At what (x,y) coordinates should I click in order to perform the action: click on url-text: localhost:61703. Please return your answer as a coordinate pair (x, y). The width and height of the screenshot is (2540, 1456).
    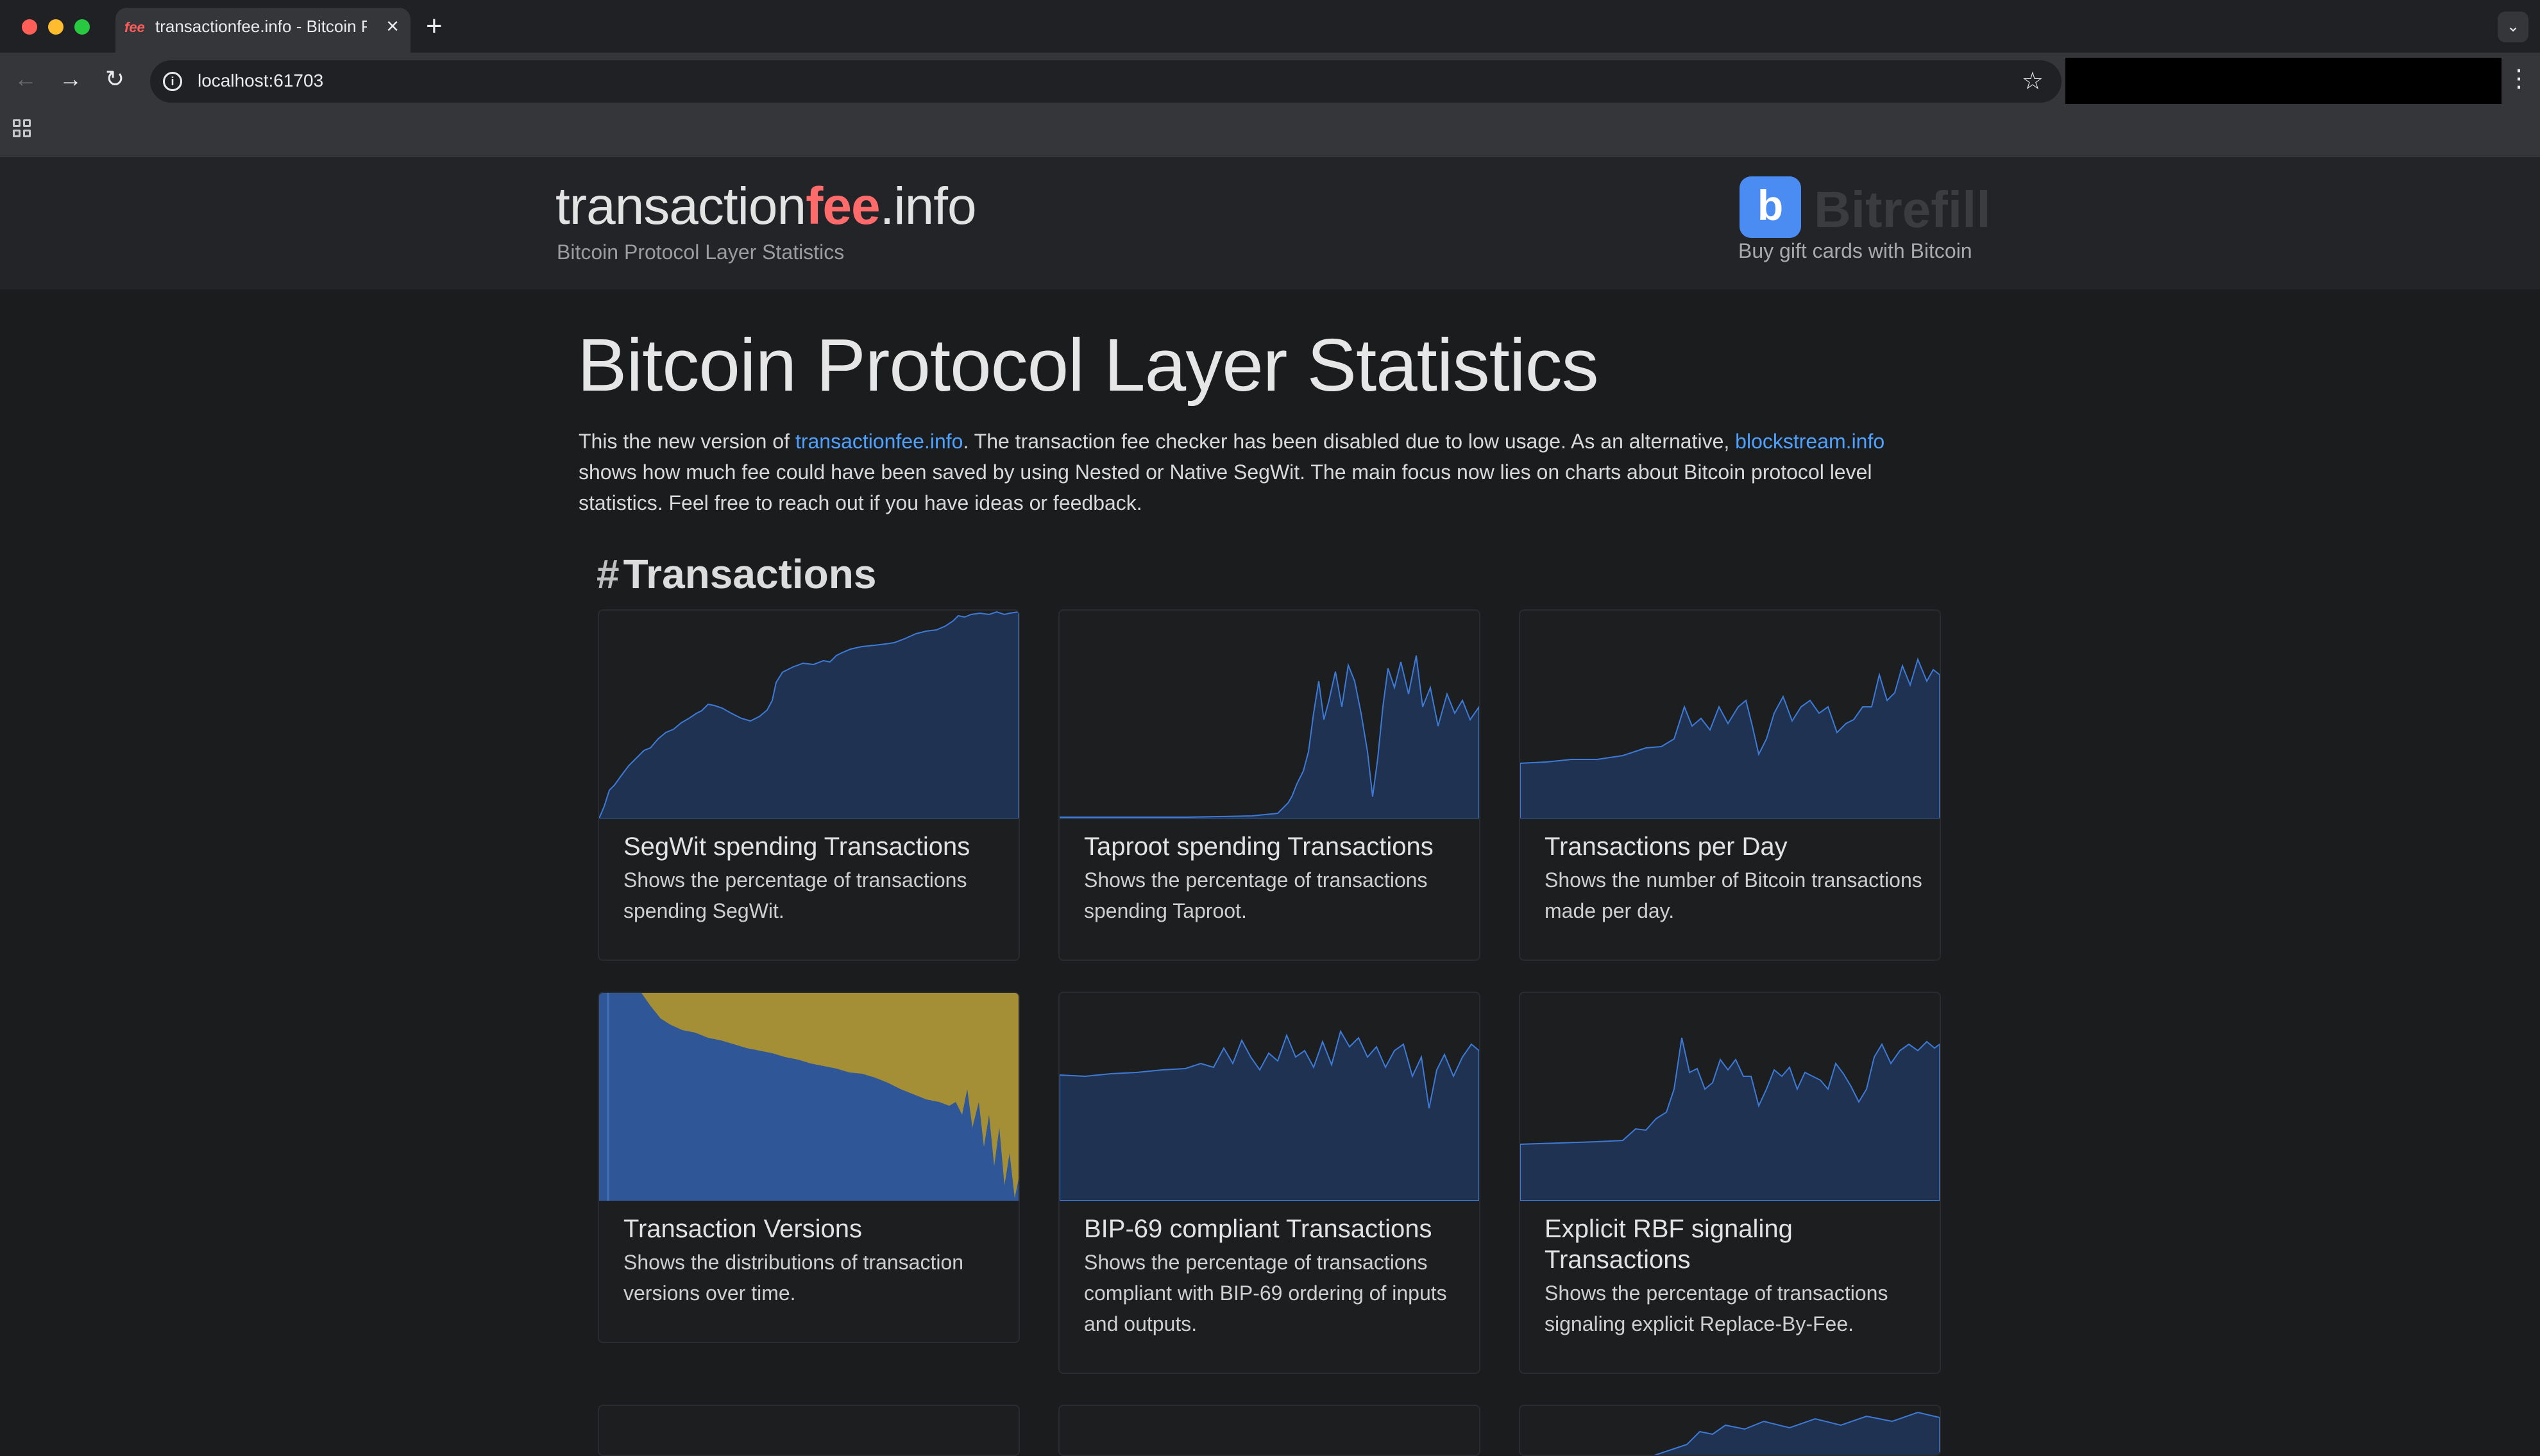
    Looking at the image, I should click on (260, 81).